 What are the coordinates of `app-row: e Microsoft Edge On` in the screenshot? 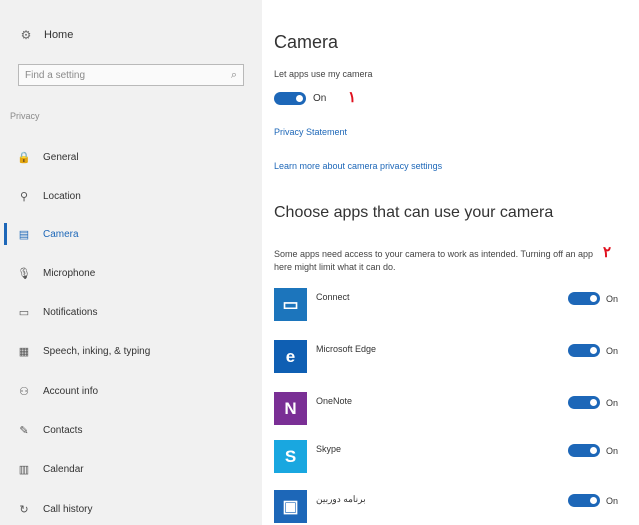 It's located at (454, 357).